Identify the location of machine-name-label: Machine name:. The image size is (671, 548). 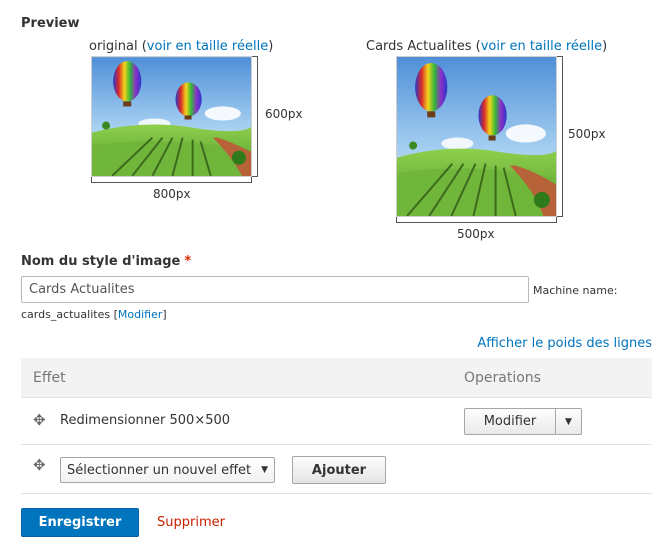
(575, 290).